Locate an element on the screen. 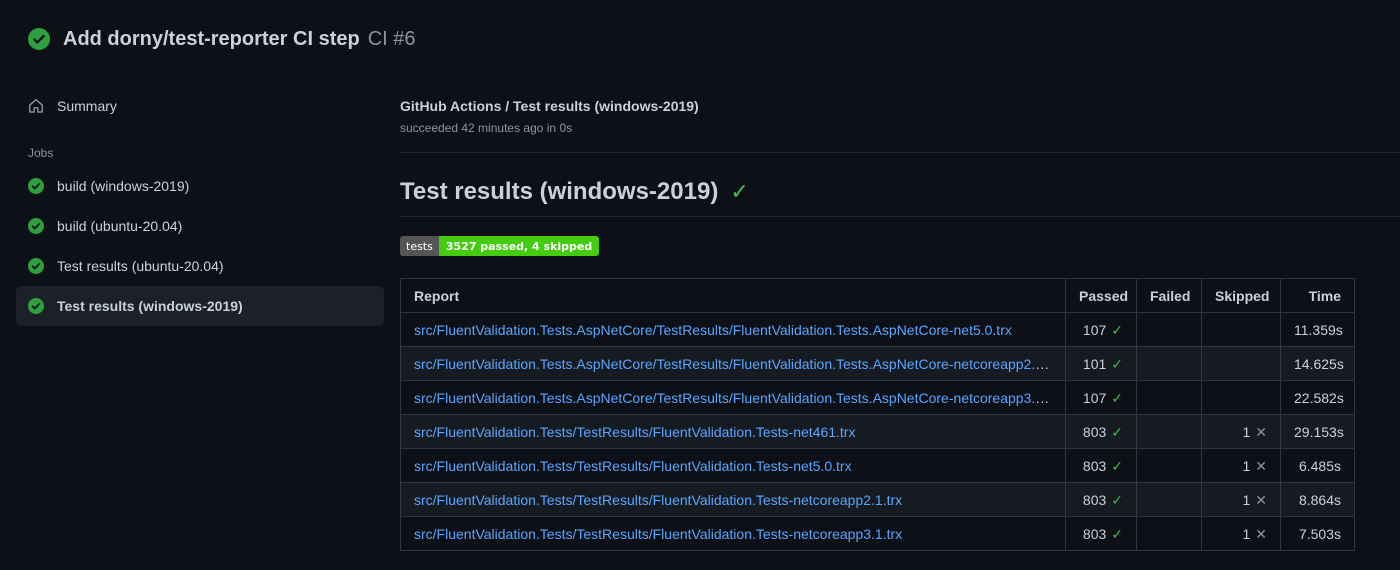 The image size is (1400, 570). home-icon is located at coordinates (36, 106).